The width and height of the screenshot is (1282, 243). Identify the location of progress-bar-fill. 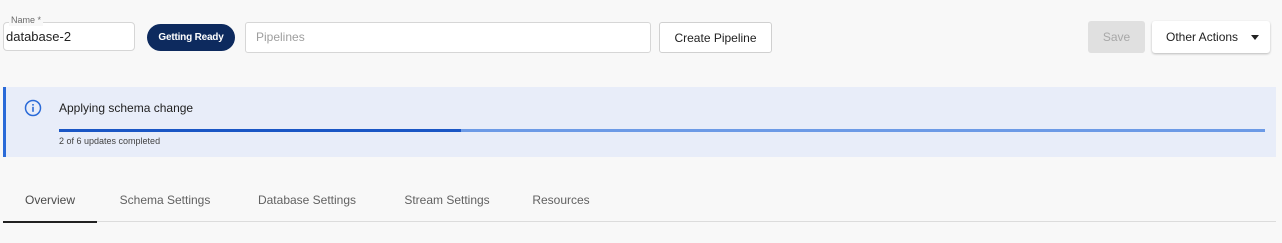
(260, 130).